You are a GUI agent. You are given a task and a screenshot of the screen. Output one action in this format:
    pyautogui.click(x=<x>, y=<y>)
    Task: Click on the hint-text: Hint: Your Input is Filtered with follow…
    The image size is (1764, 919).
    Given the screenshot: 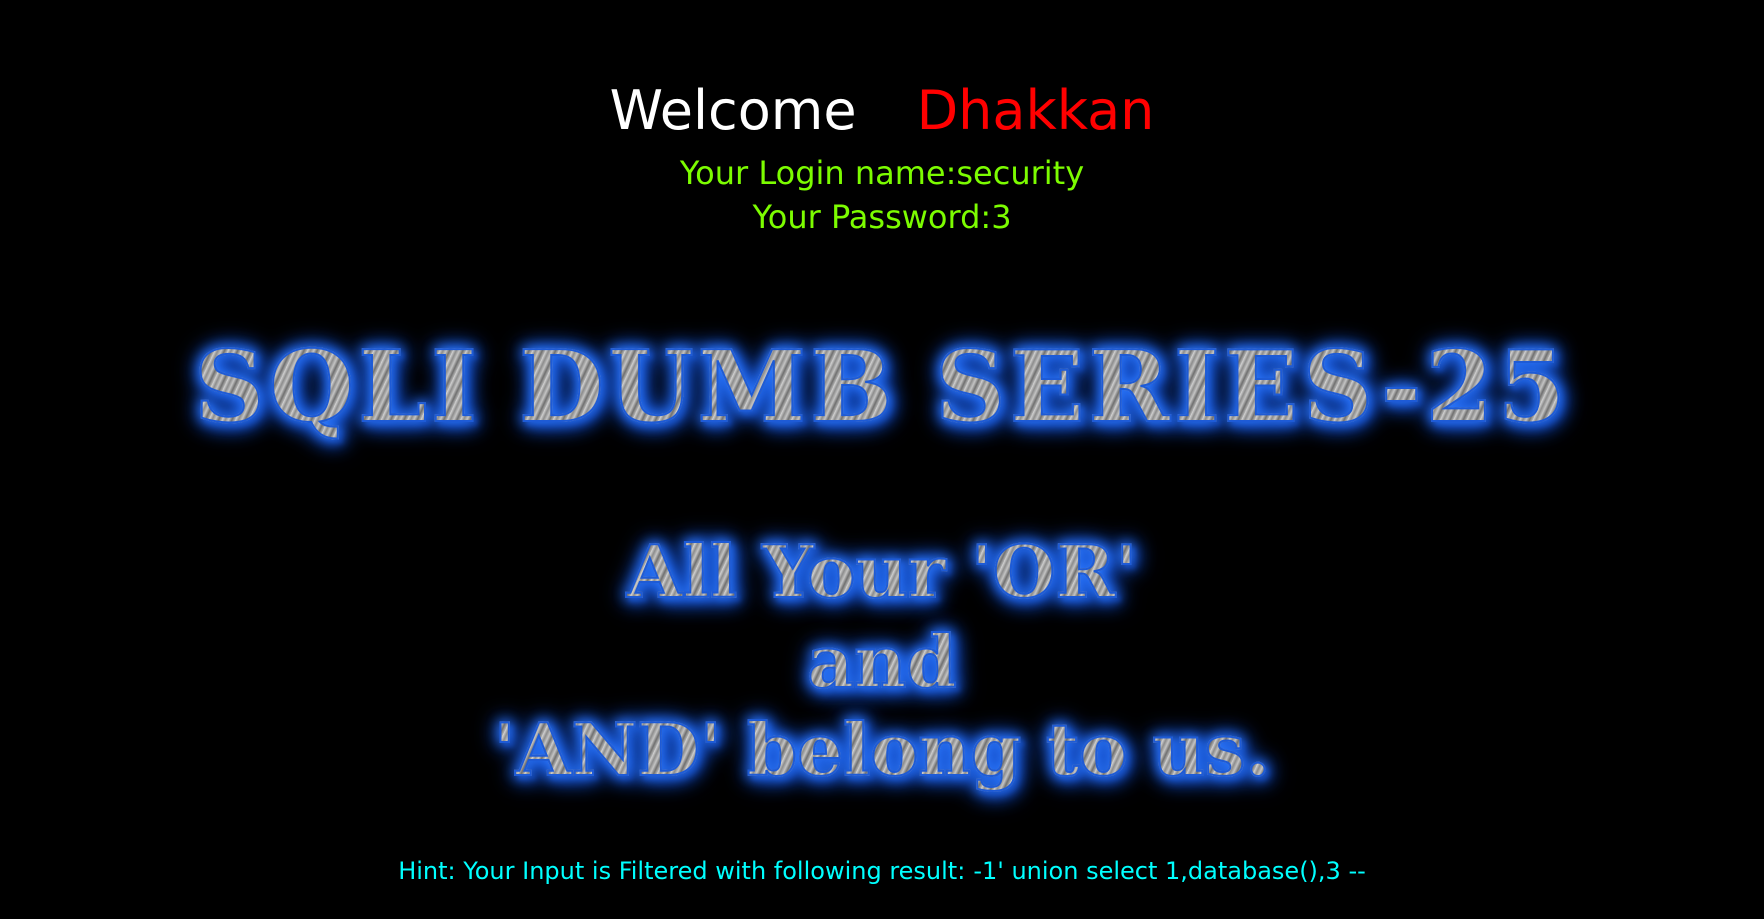 What is the action you would take?
    pyautogui.click(x=882, y=871)
    